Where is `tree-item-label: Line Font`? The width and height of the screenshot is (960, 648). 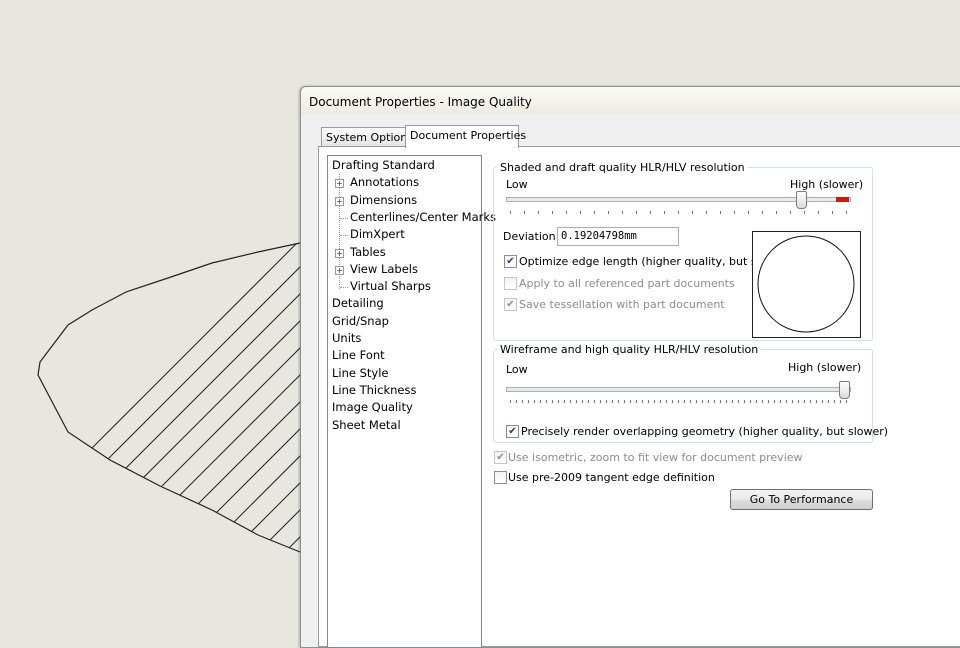 tree-item-label: Line Font is located at coordinates (358, 355).